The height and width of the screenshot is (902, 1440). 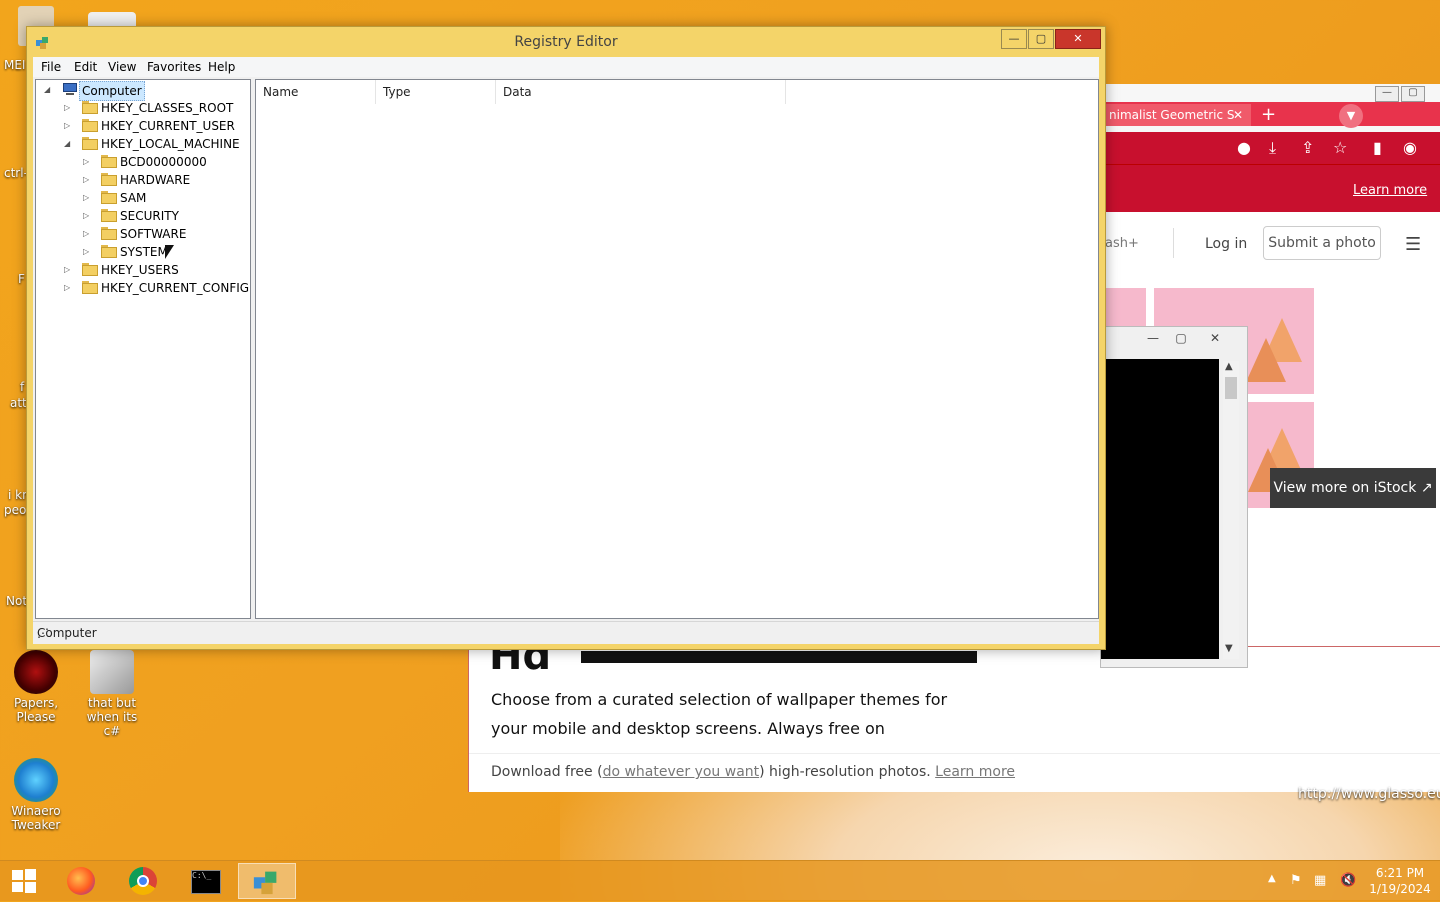 What do you see at coordinates (1410, 147) in the screenshot?
I see `profile-avatar-icon: ◉` at bounding box center [1410, 147].